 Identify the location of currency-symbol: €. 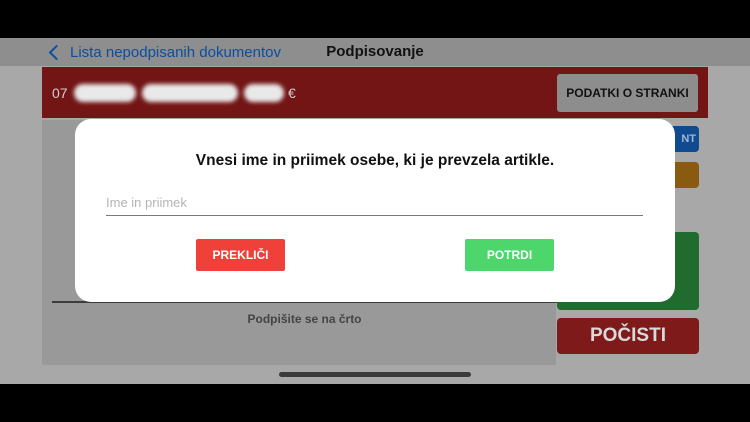
(292, 93).